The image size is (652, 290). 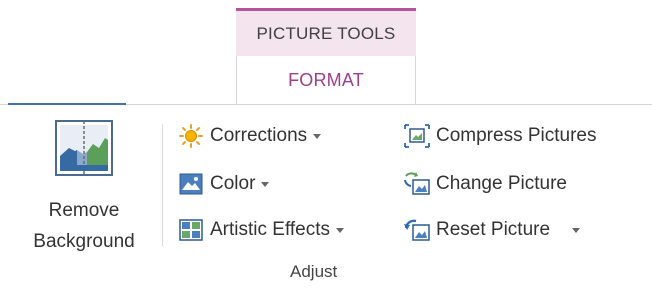 I want to click on group-separator, so click(x=162, y=185).